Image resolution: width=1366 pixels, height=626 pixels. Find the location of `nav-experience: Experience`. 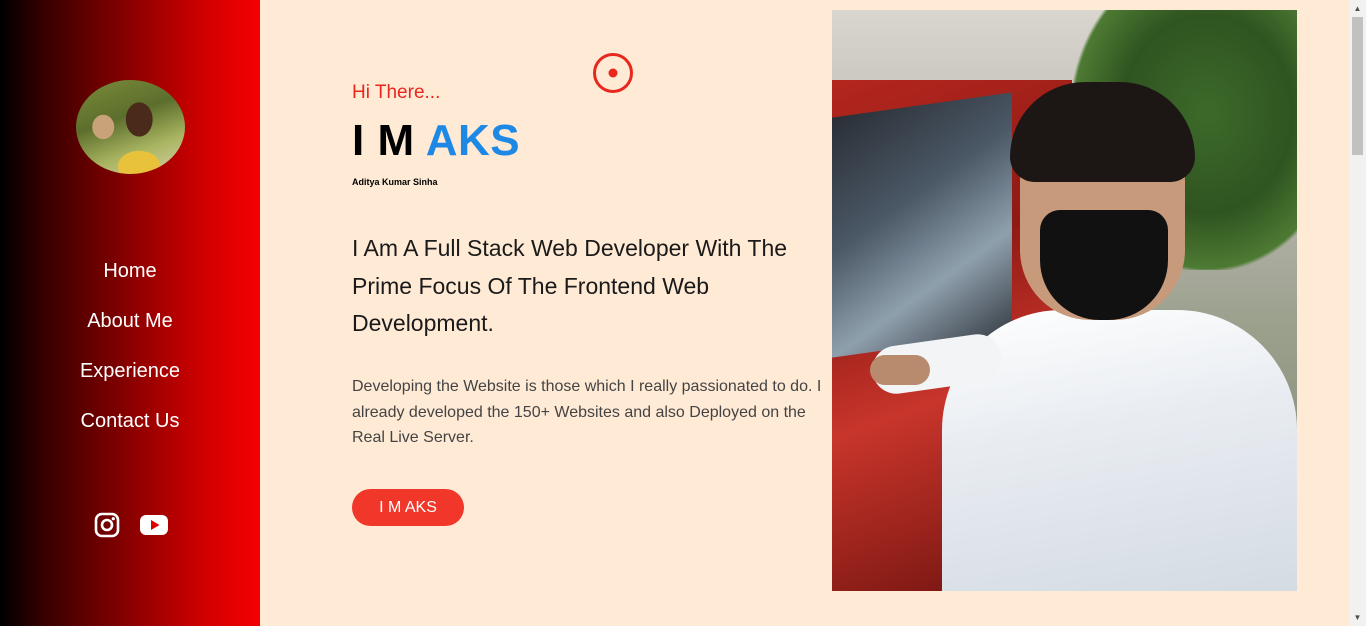

nav-experience: Experience is located at coordinates (130, 380).